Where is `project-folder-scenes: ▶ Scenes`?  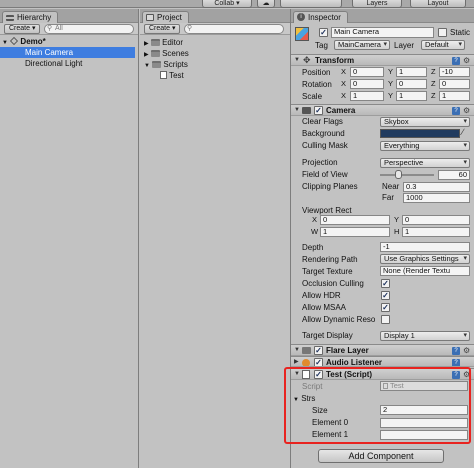 project-folder-scenes: ▶ Scenes is located at coordinates (166, 53).